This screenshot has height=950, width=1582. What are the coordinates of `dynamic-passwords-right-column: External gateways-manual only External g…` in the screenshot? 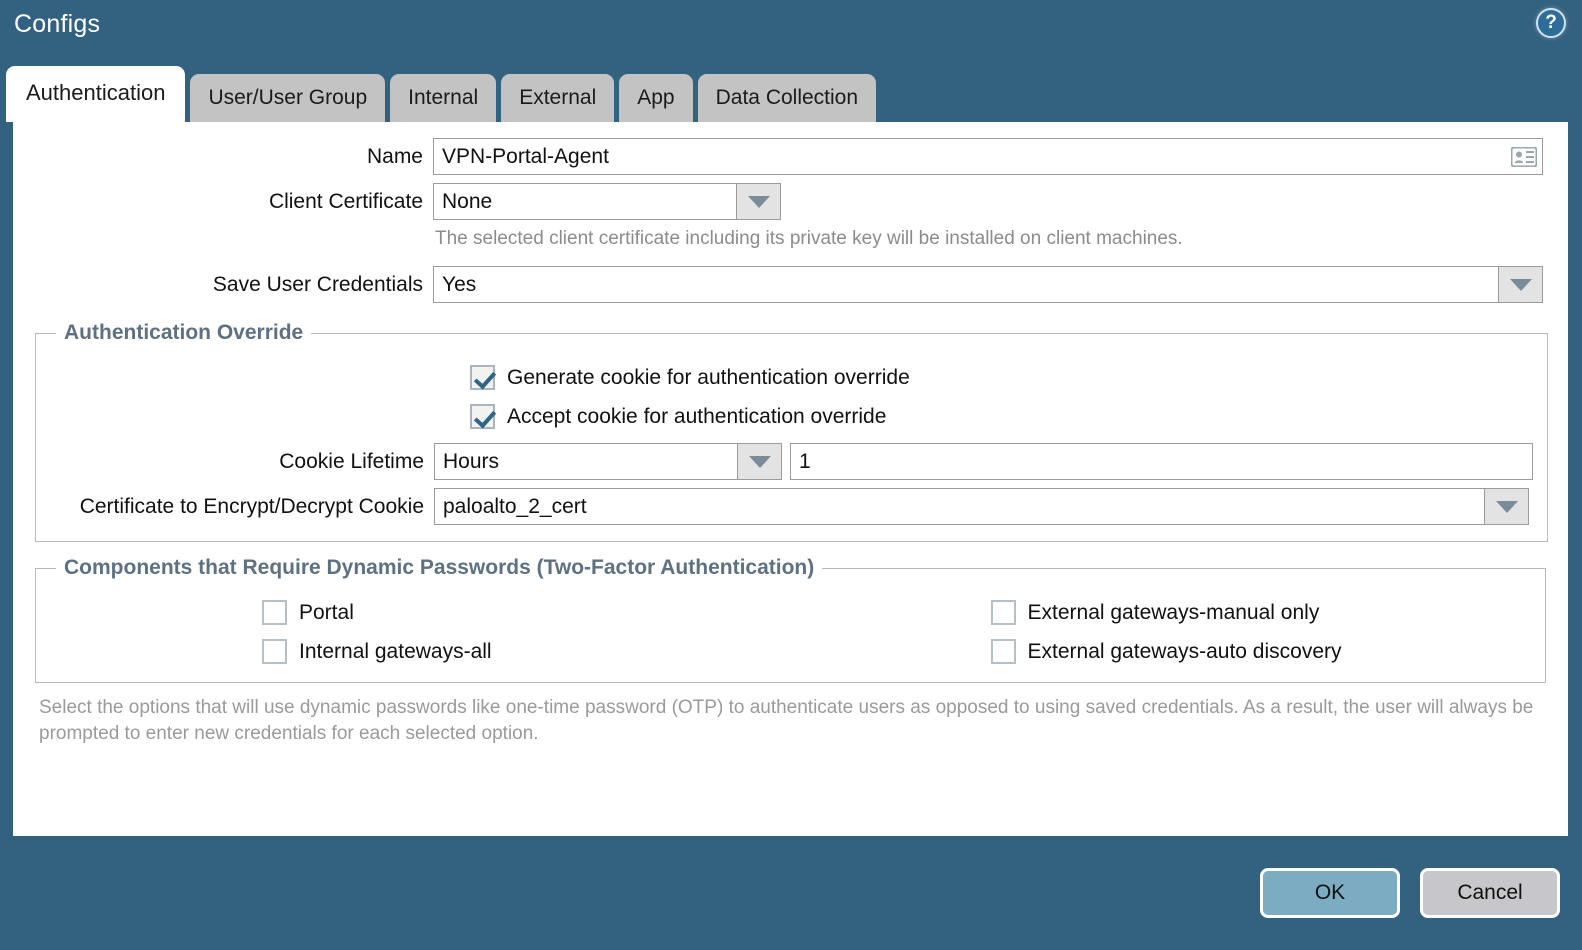 It's located at (1161, 630).